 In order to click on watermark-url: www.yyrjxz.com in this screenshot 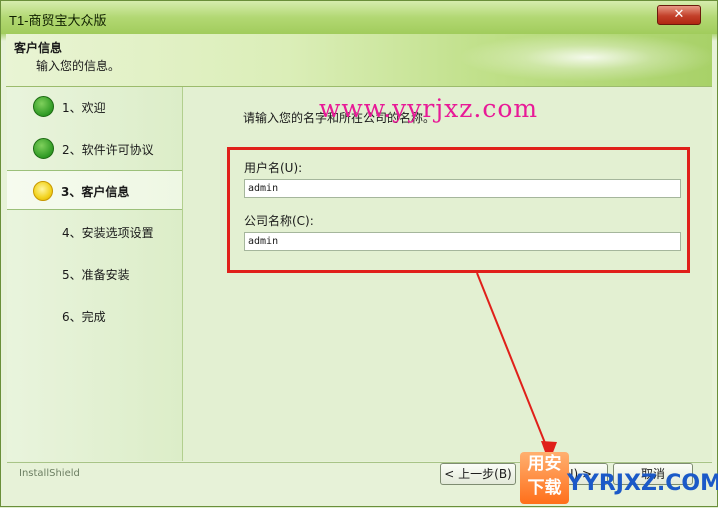, I will do `click(429, 108)`.